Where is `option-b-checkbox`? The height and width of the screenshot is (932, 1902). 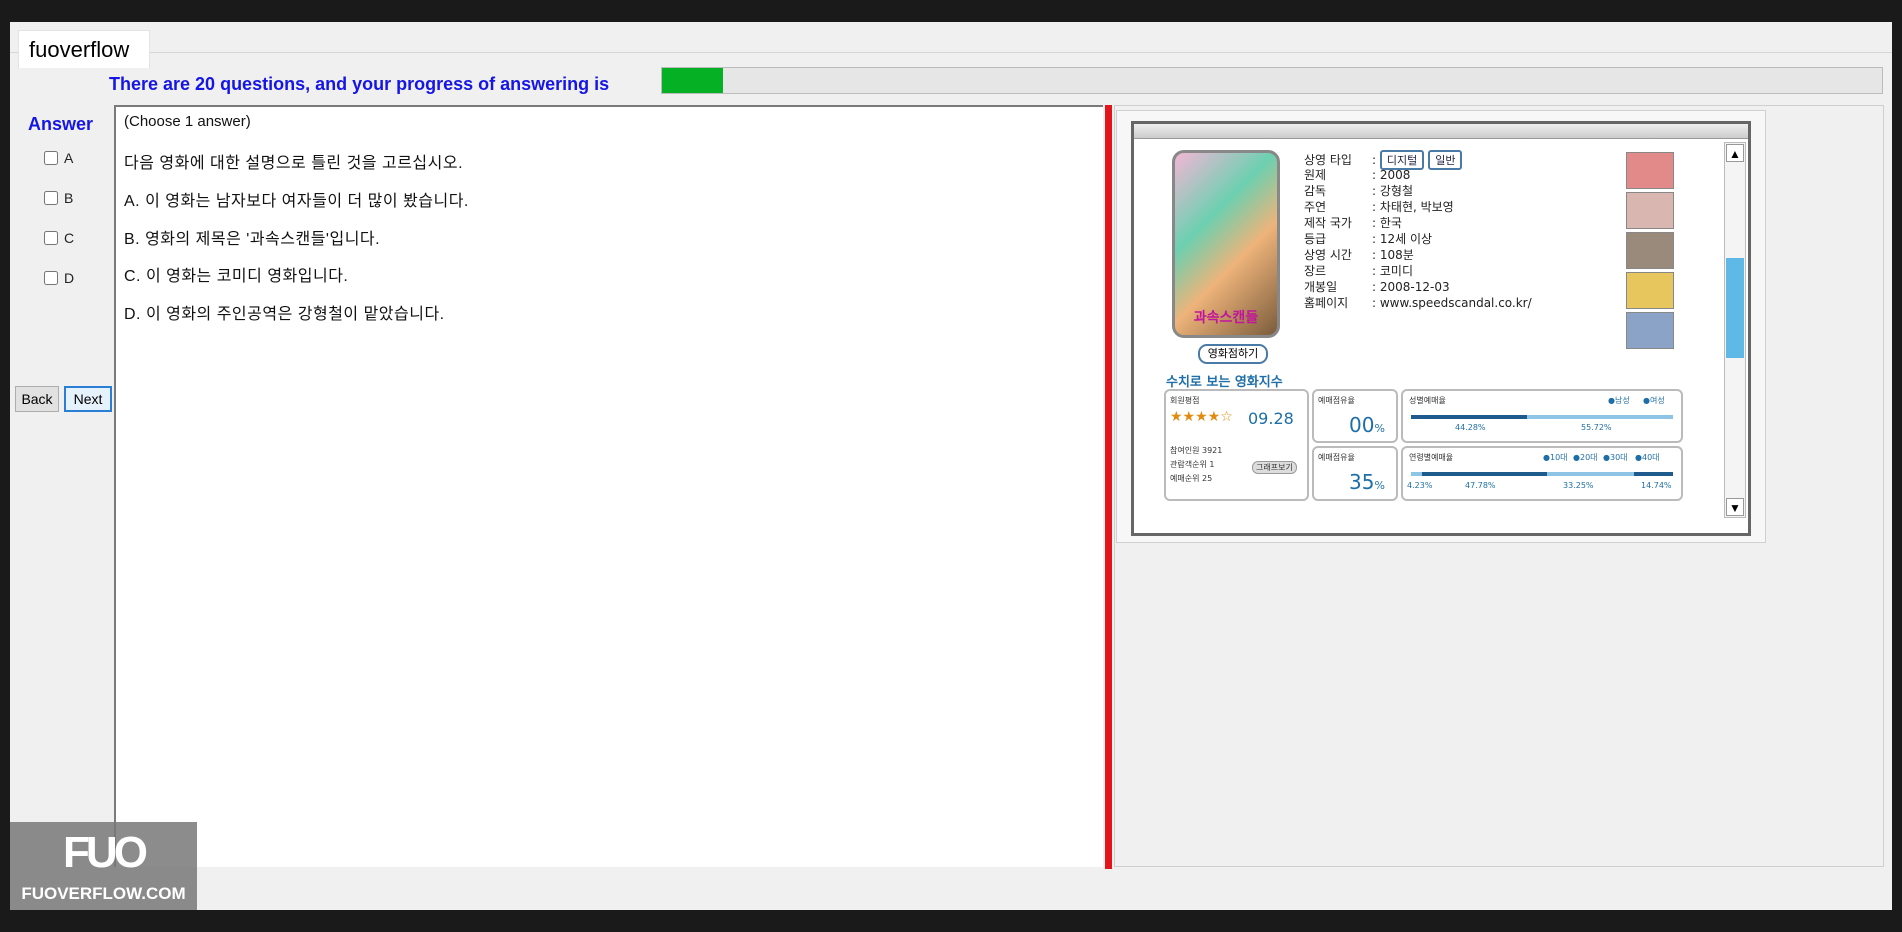
option-b-checkbox is located at coordinates (51, 198).